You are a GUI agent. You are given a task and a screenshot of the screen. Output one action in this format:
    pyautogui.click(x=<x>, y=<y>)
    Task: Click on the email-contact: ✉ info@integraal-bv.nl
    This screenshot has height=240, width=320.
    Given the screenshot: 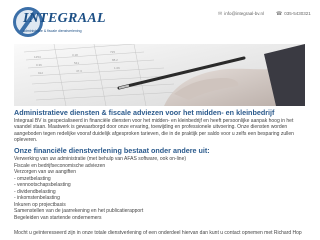 What is the action you would take?
    pyautogui.click(x=241, y=14)
    